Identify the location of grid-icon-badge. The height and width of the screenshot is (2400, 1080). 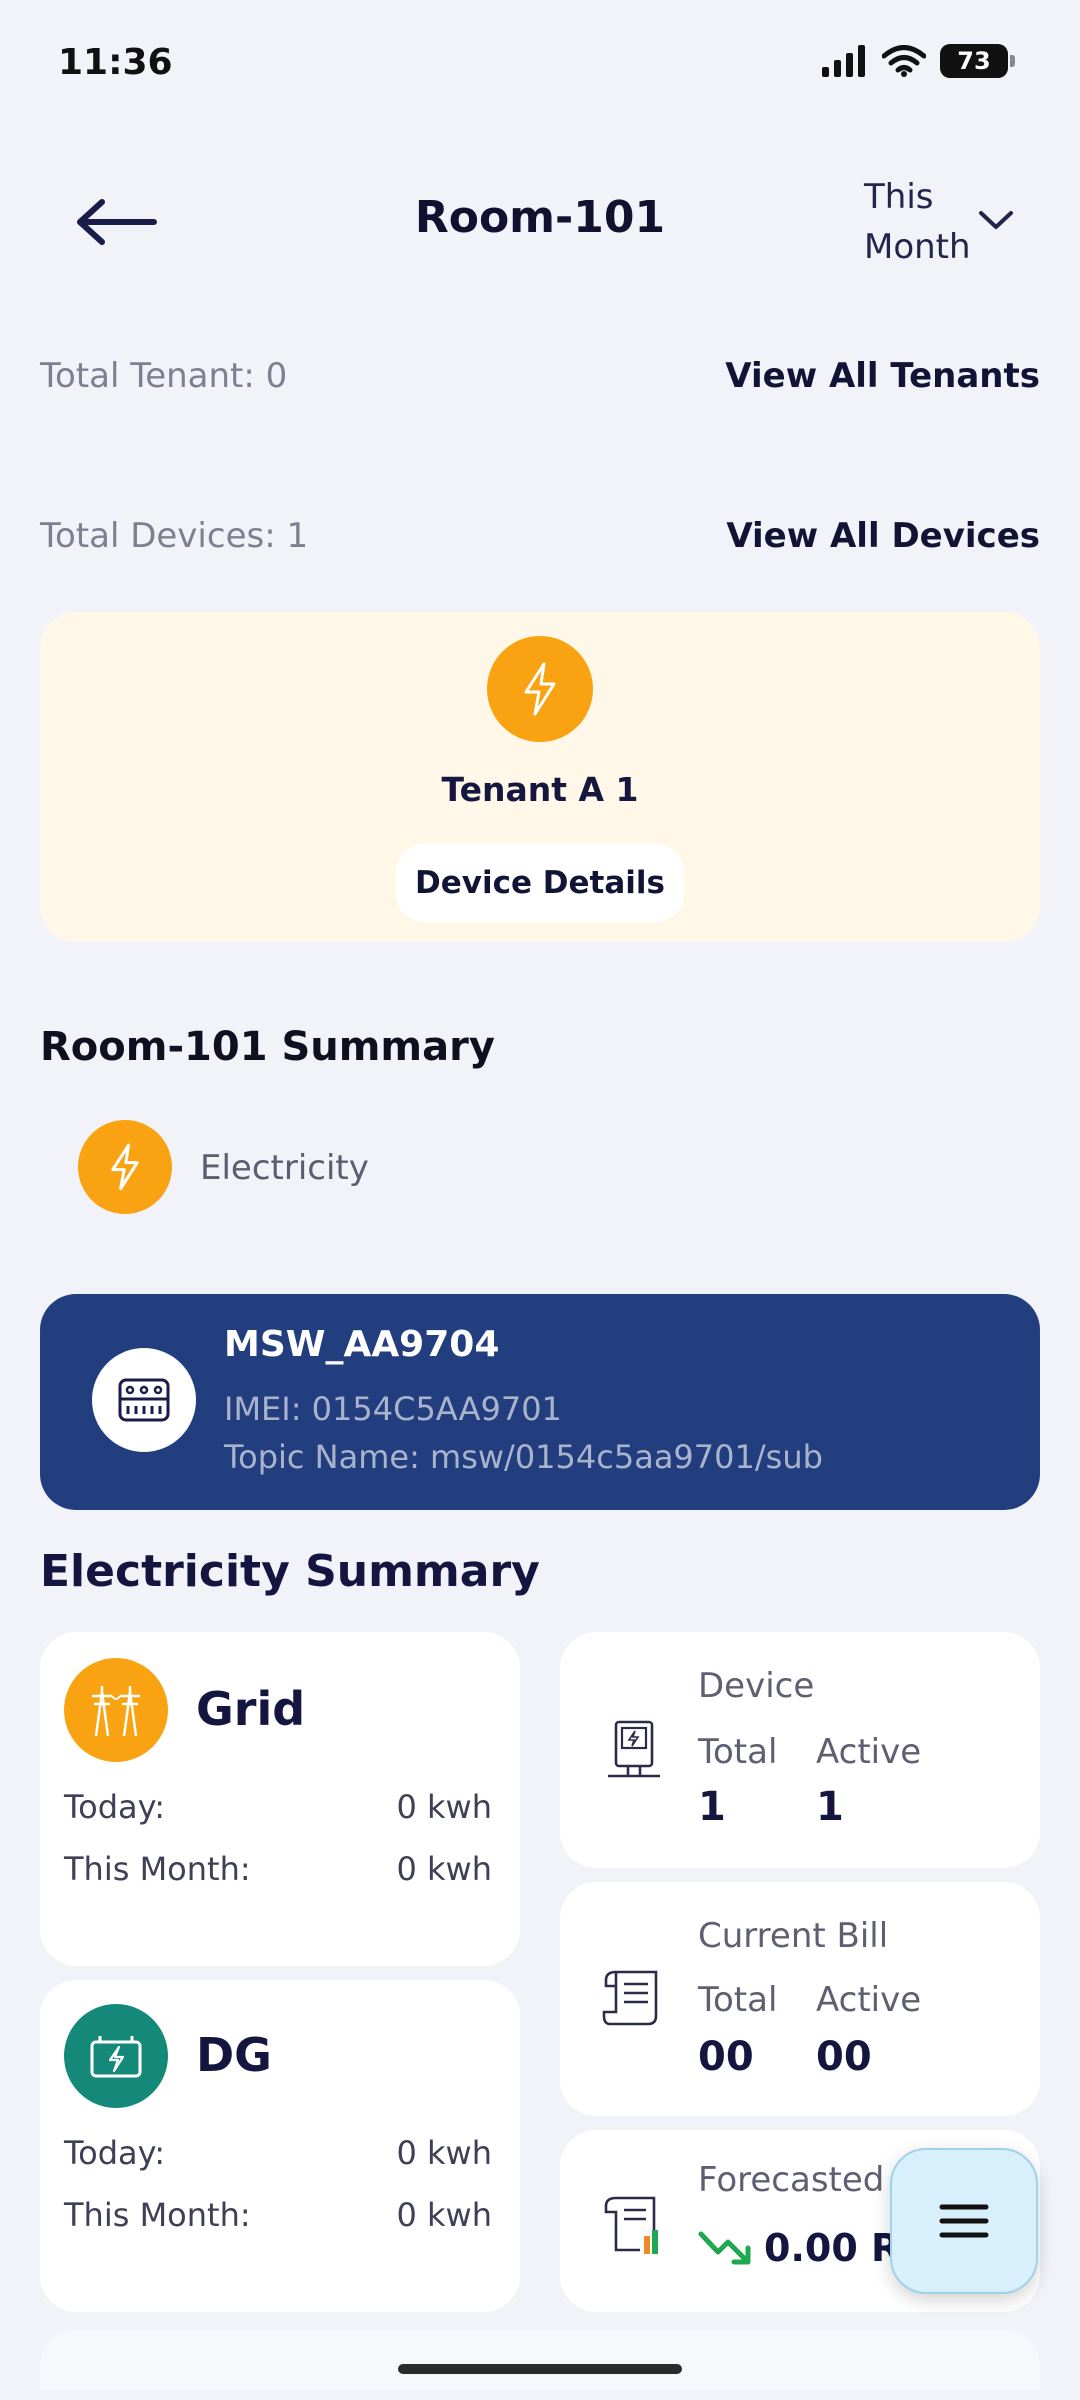
(116, 1710).